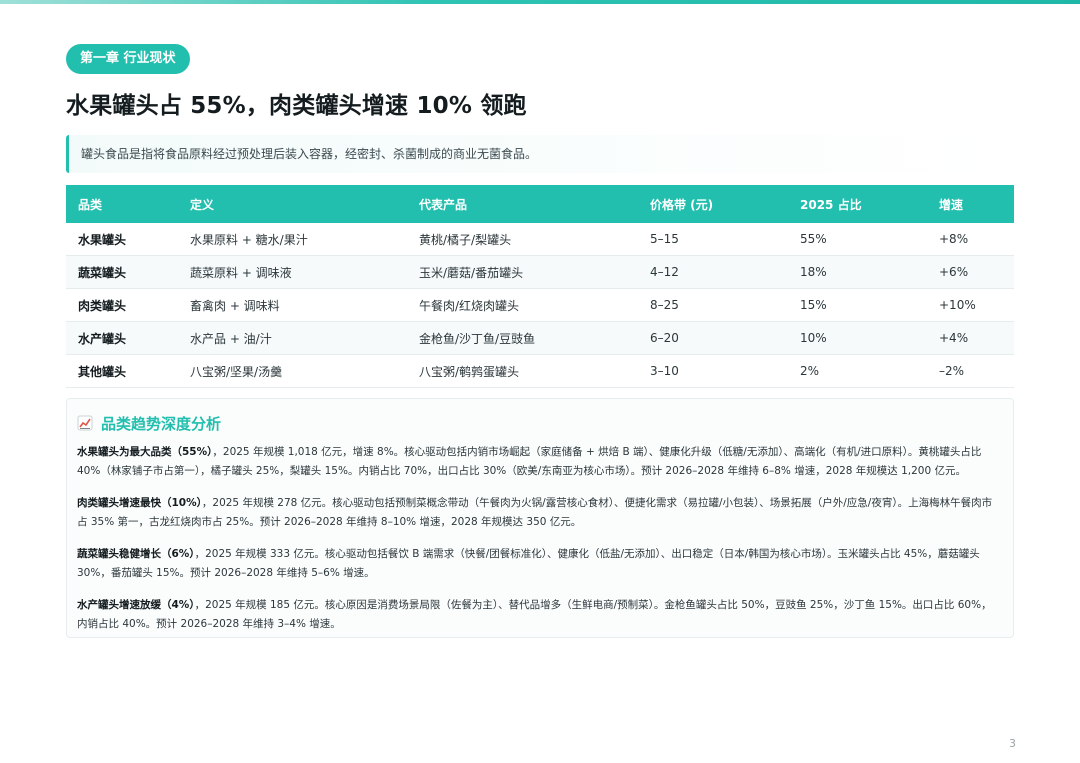 The height and width of the screenshot is (763, 1080). What do you see at coordinates (540, 2) in the screenshot?
I see `top-accent-bar` at bounding box center [540, 2].